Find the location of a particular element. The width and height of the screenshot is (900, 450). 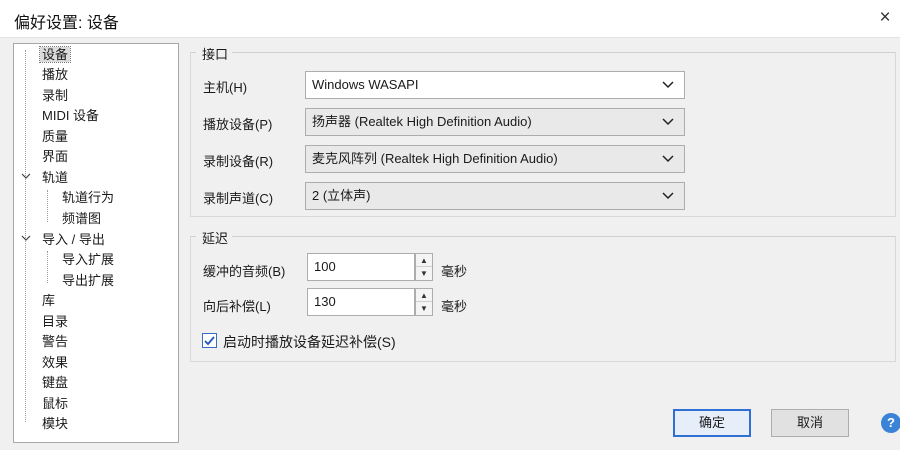

help-icon: ? is located at coordinates (890, 423).